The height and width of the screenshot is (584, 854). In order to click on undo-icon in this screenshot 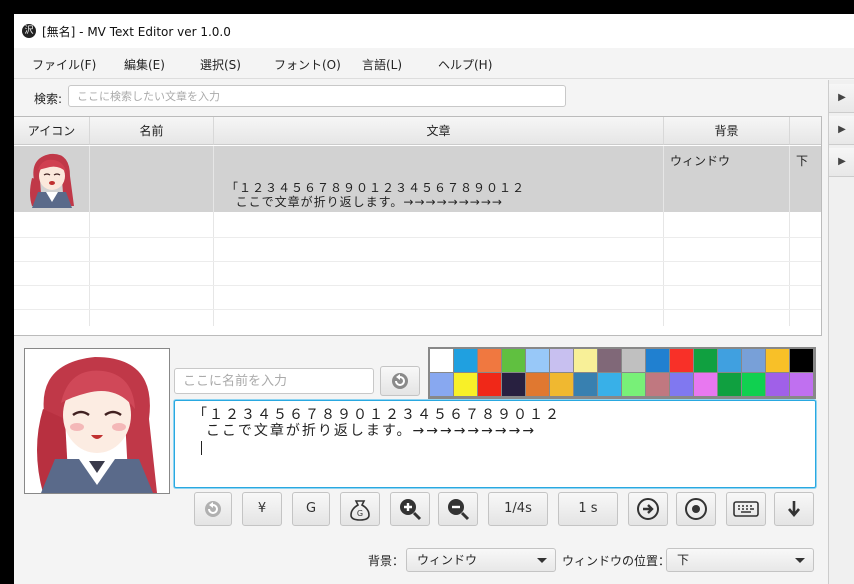, I will do `click(400, 380)`.